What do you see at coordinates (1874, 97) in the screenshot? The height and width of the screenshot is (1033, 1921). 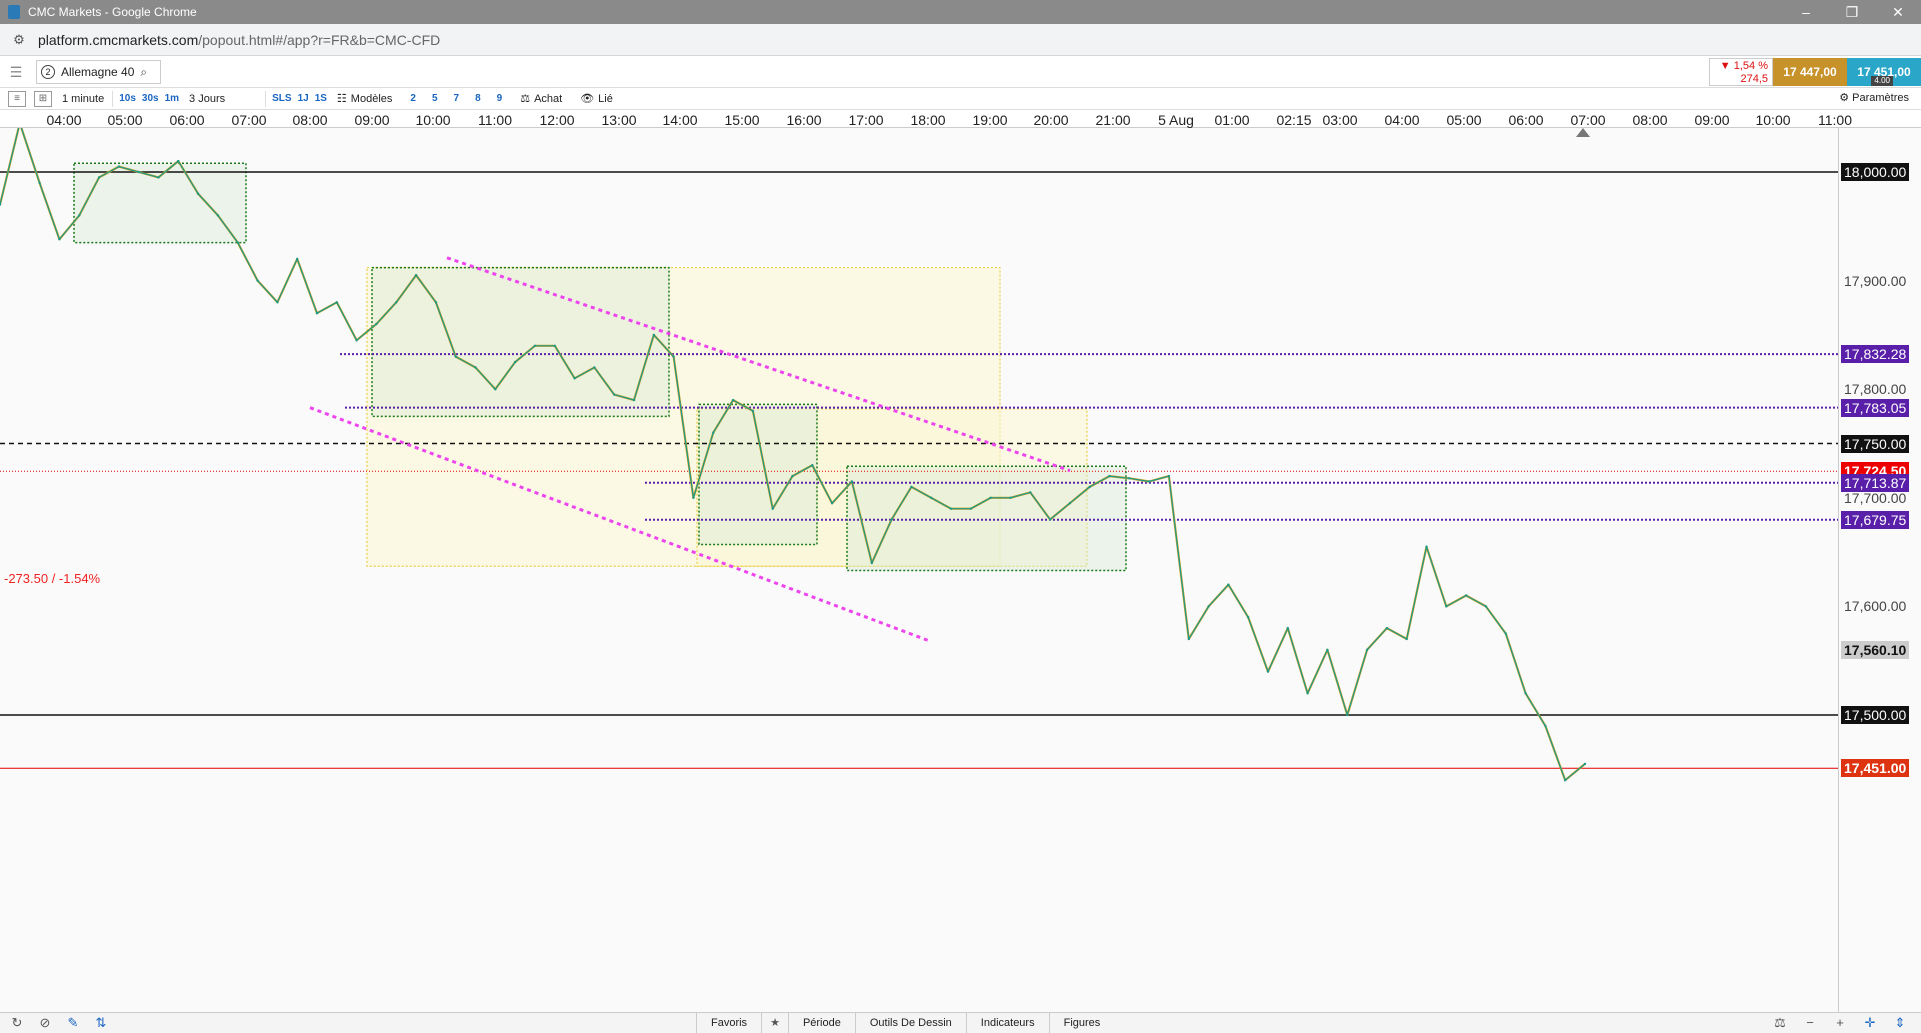 I see `settings-button: ⚙ Paramètres` at bounding box center [1874, 97].